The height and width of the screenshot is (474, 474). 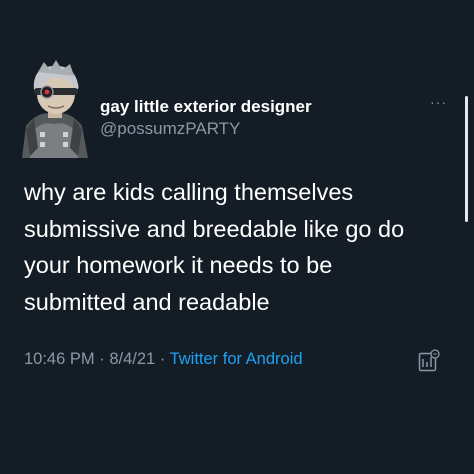 What do you see at coordinates (132, 359) in the screenshot?
I see `tweet-date: 8/4/21` at bounding box center [132, 359].